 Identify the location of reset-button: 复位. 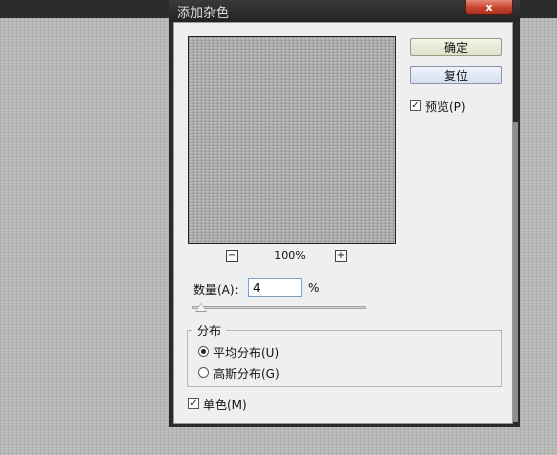
(456, 75).